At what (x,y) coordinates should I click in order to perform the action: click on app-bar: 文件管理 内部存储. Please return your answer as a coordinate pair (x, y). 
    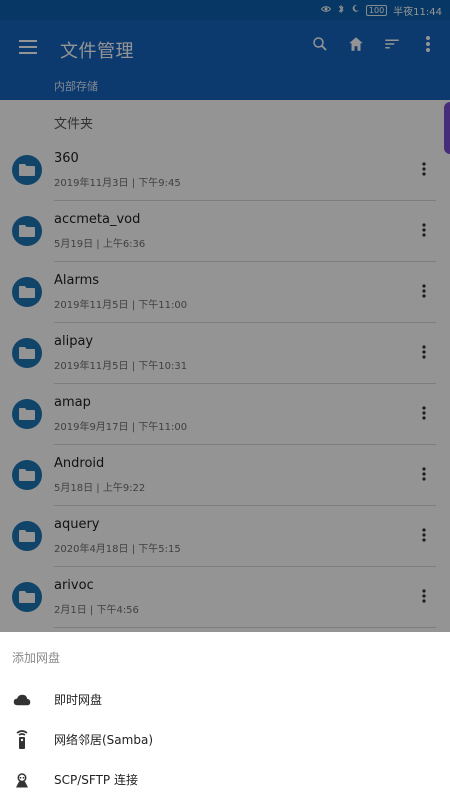
    Looking at the image, I should click on (225, 60).